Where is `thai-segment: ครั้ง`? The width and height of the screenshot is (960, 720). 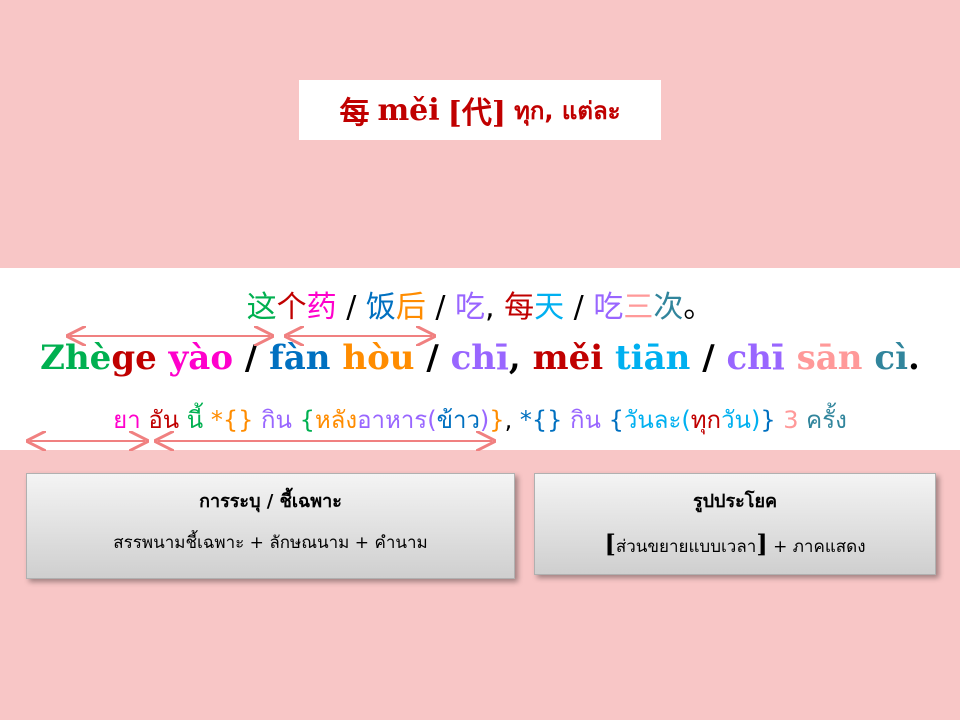 thai-segment: ครั้ง is located at coordinates (826, 420).